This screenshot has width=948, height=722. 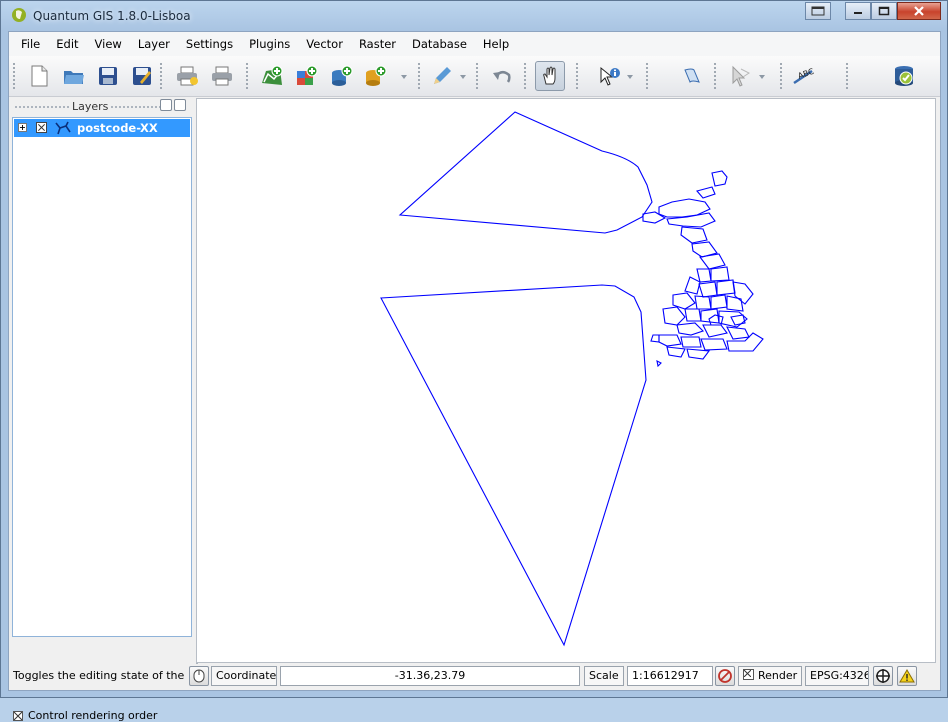 What do you see at coordinates (496, 44) in the screenshot?
I see `menu-help: Help` at bounding box center [496, 44].